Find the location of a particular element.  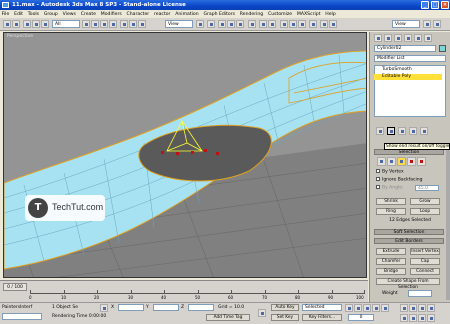

create-shape-button: Create Shape From Selection is located at coordinates (408, 284).